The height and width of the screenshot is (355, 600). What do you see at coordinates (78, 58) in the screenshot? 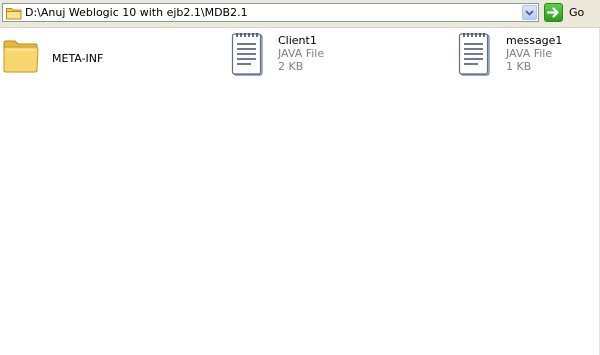
I see `item-name: META-INF` at bounding box center [78, 58].